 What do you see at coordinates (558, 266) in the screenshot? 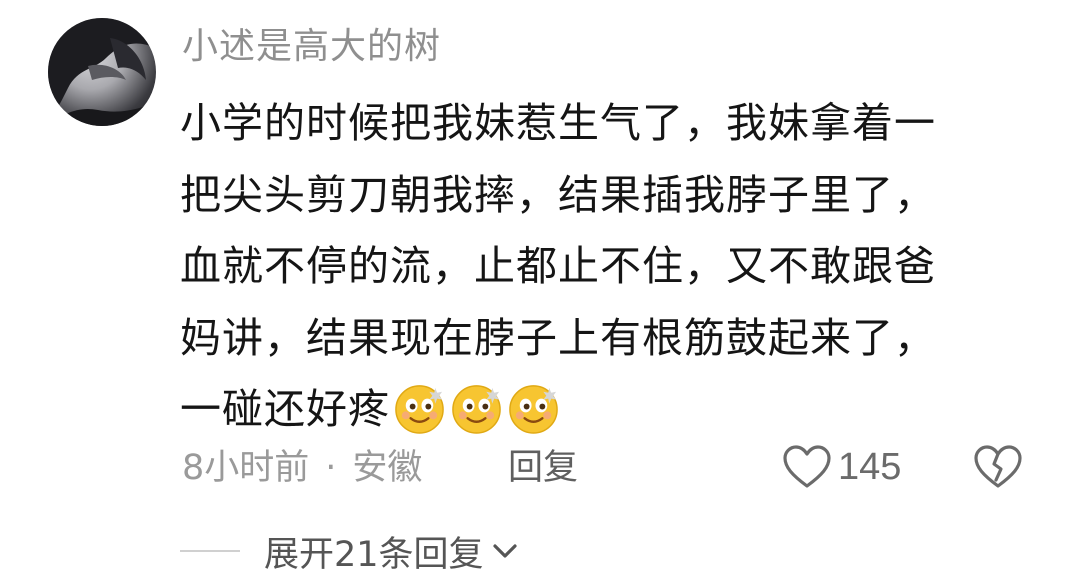
I see `comment-line: 血就不停的流，止都止不住，又不敢跟爸` at bounding box center [558, 266].